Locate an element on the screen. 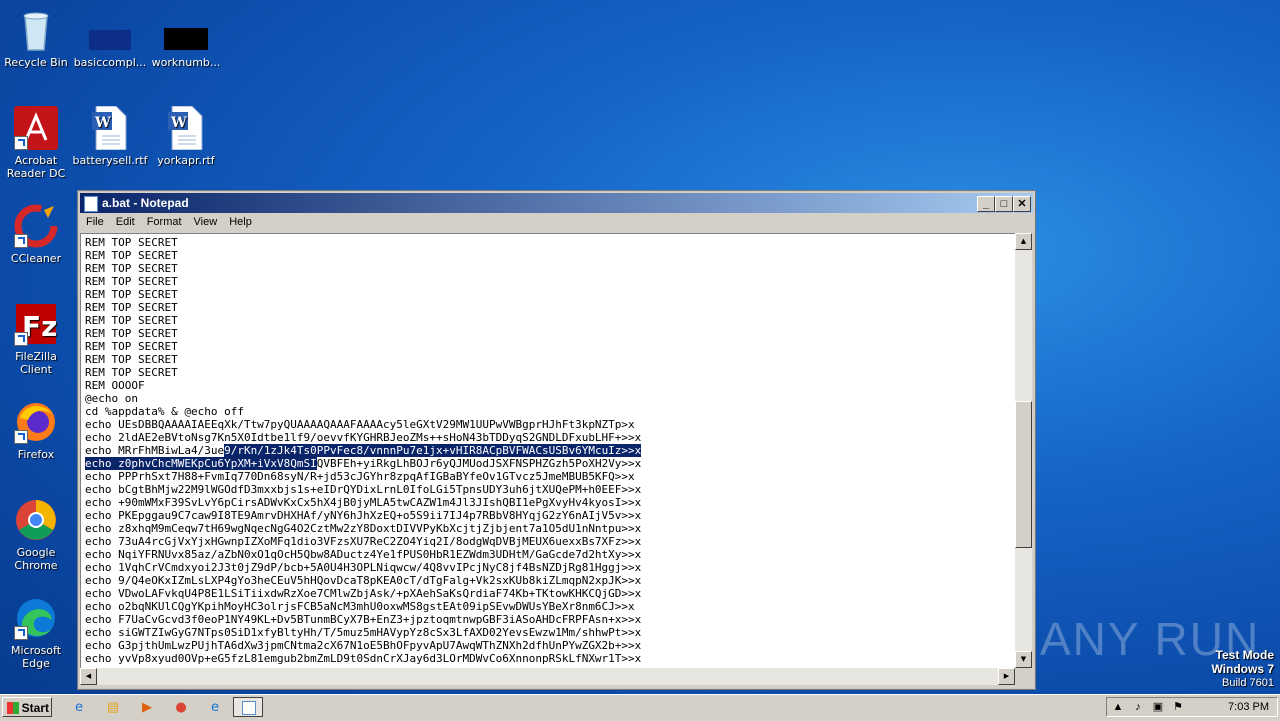  media-player-icon: ▶ is located at coordinates (147, 708).